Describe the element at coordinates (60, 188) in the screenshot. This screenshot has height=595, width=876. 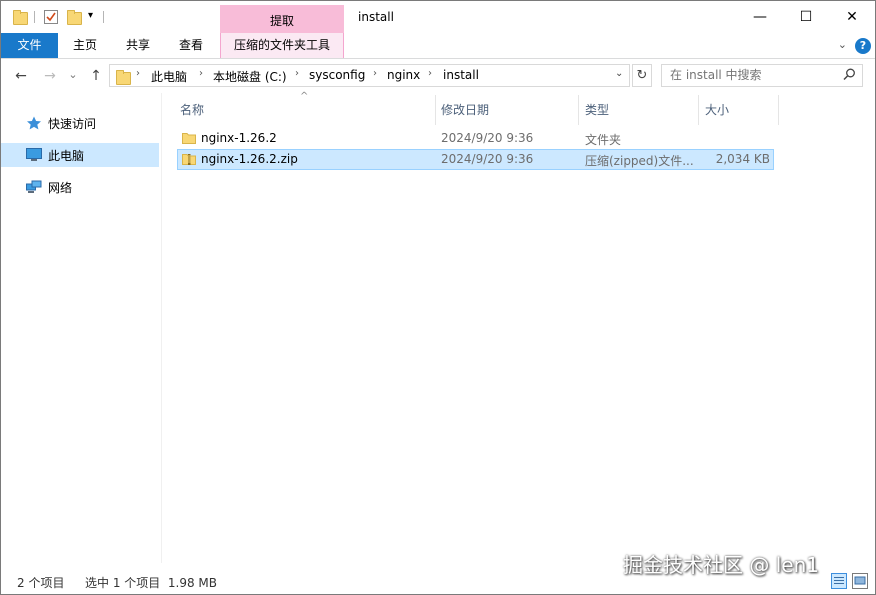
I see `nav-item-label: 网络` at that location.